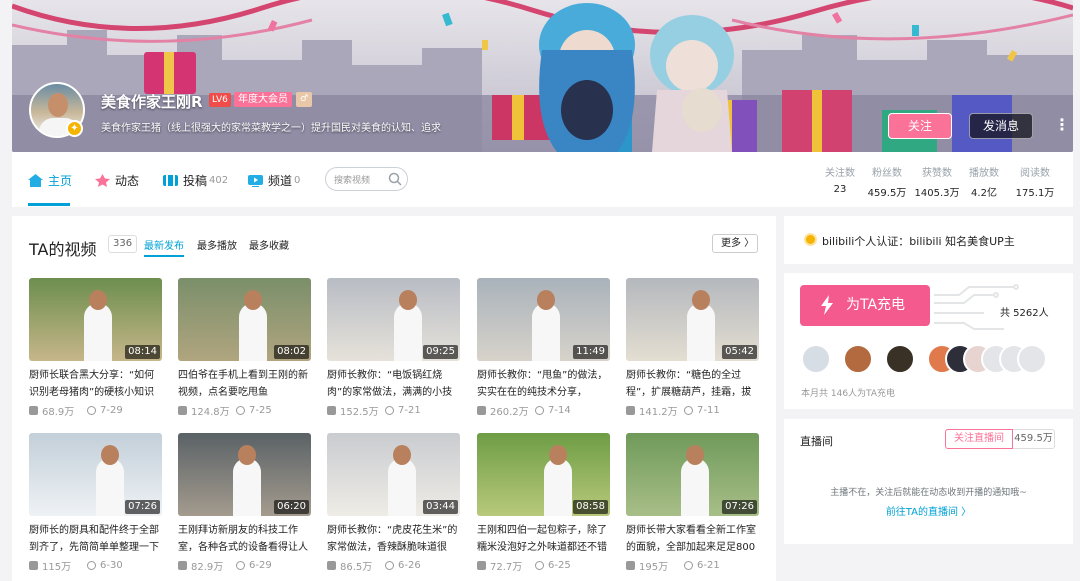  I want to click on video-thumbnail: 08:14, so click(95, 319).